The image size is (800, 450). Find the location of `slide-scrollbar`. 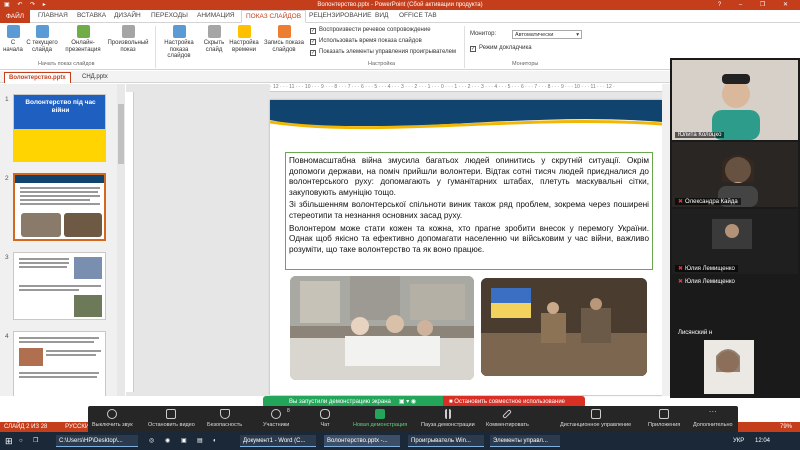

slide-scrollbar is located at coordinates (666, 240).